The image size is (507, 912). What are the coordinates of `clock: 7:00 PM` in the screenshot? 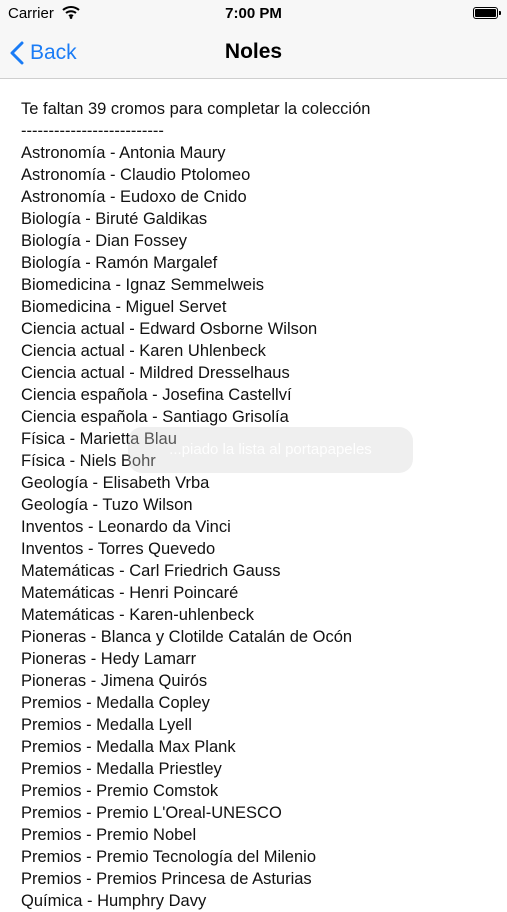 It's located at (253, 13).